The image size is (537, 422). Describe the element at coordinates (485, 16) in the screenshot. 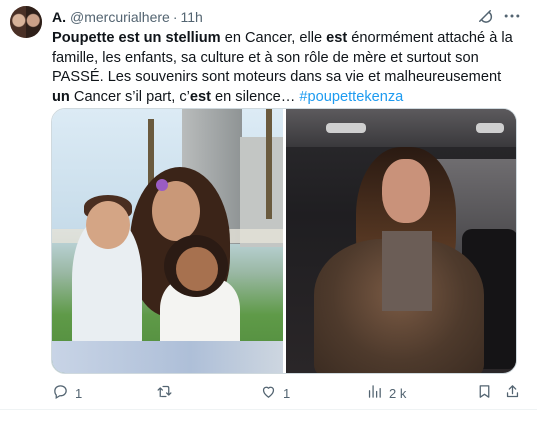

I see `grok-icon` at that location.